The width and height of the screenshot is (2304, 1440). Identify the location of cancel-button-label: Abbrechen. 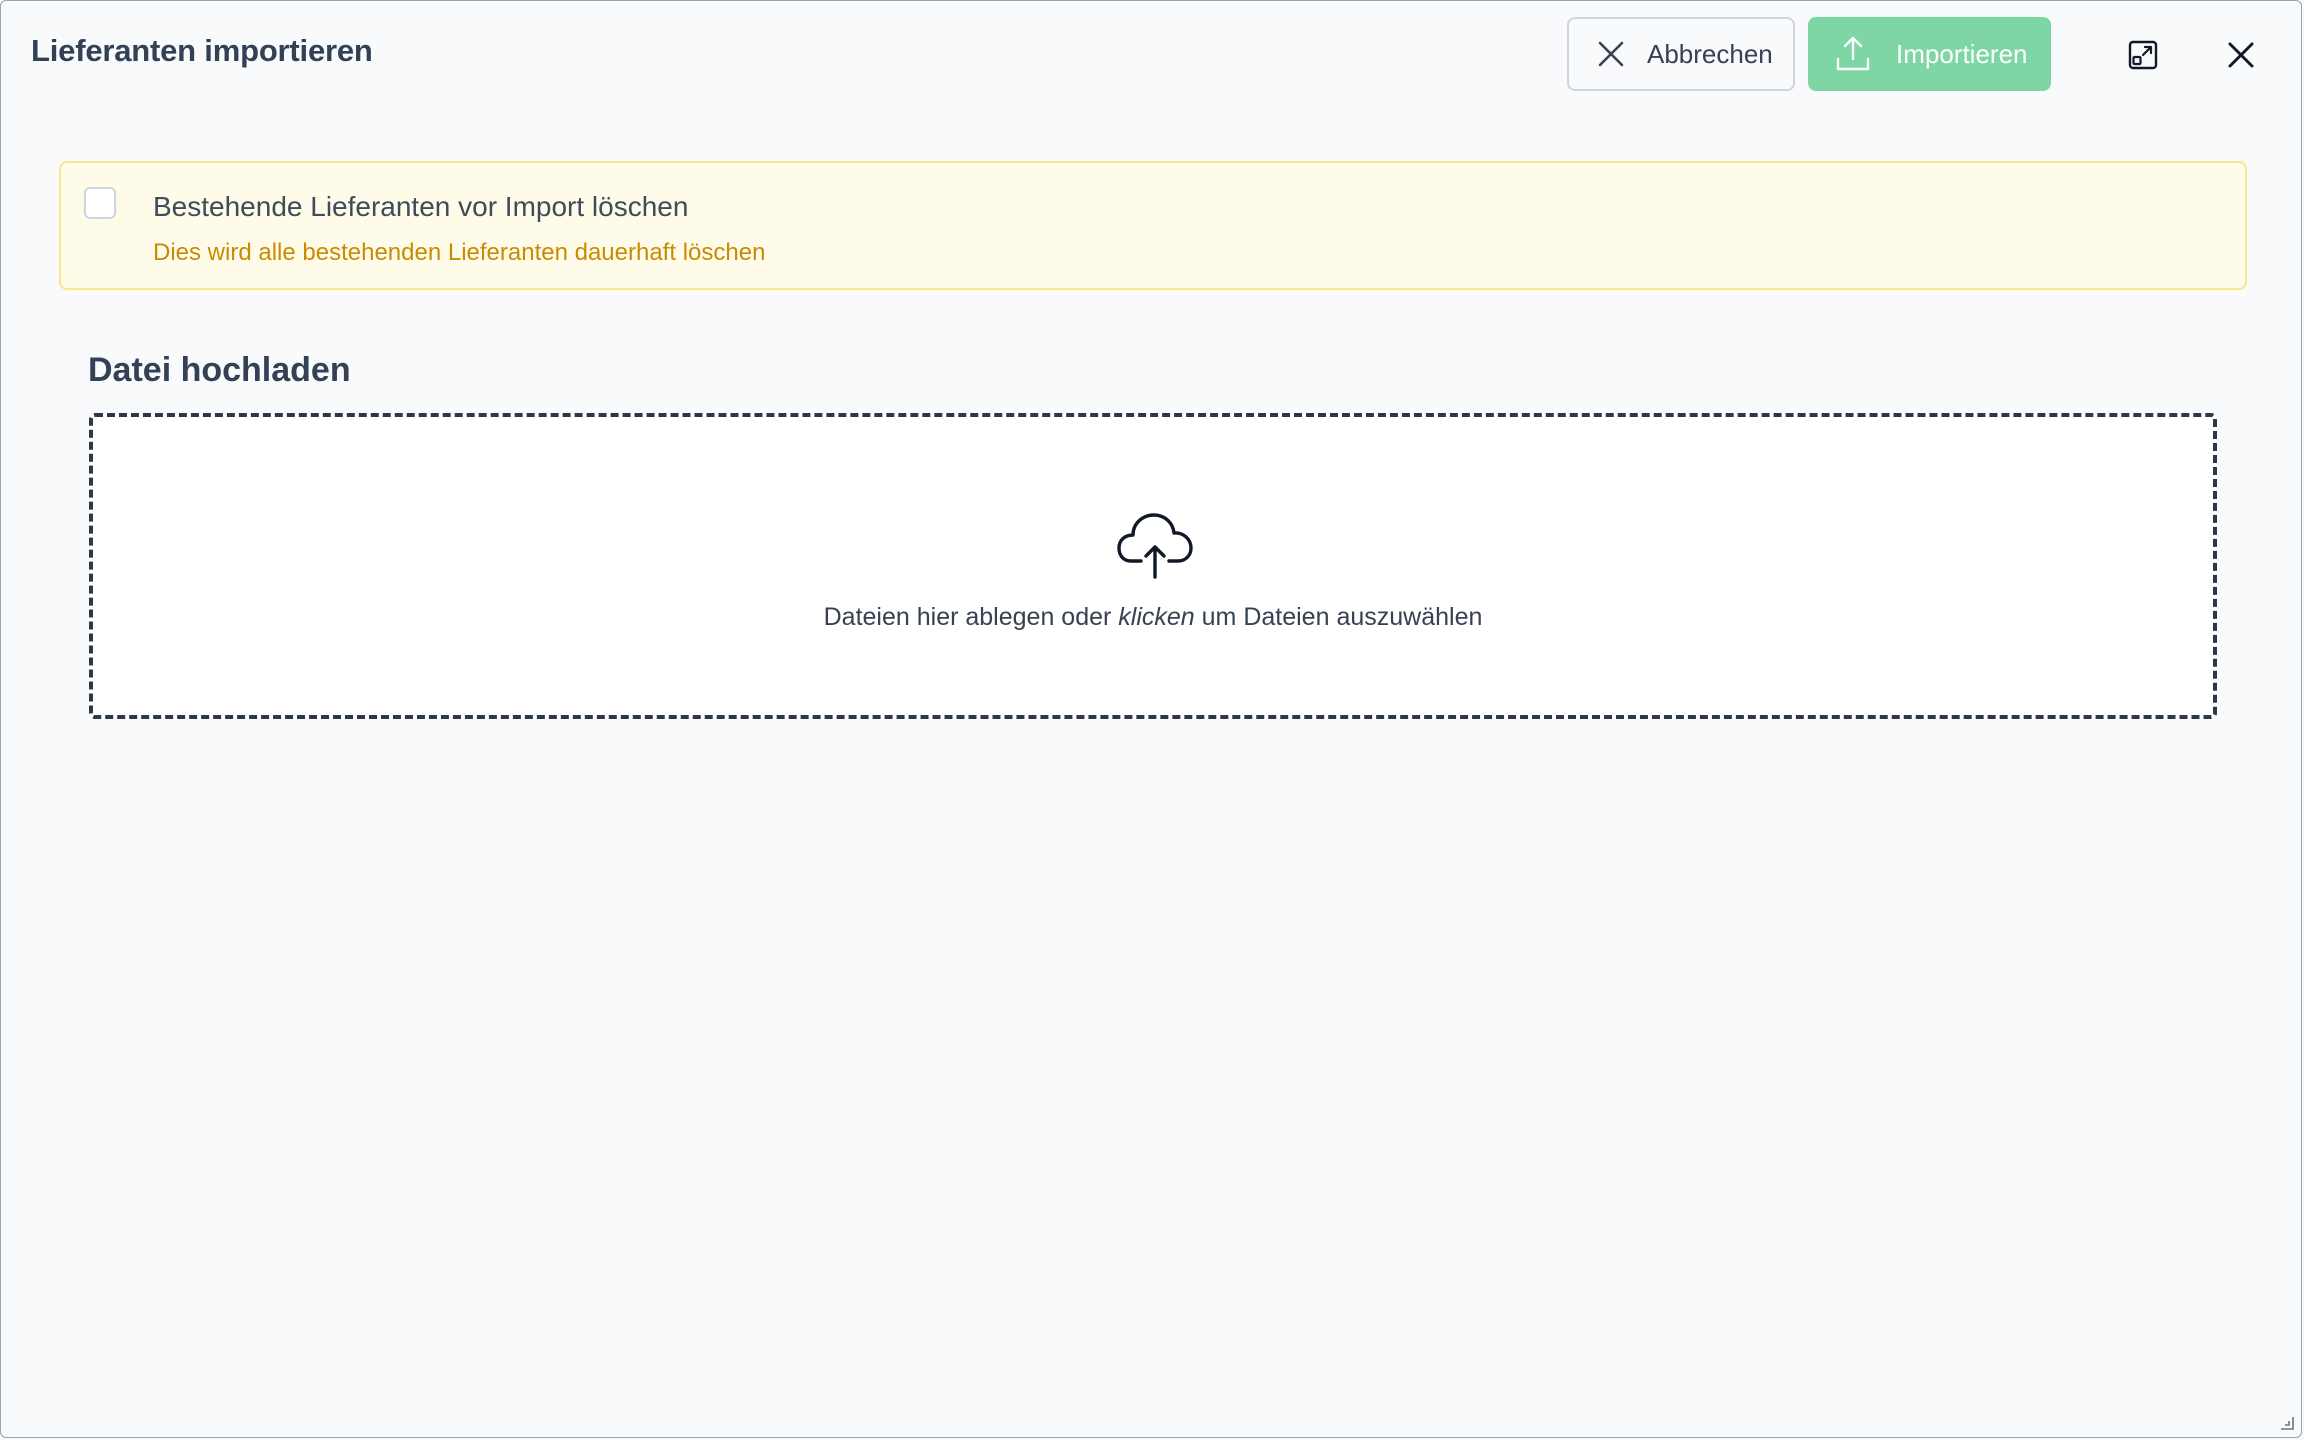
(1710, 53).